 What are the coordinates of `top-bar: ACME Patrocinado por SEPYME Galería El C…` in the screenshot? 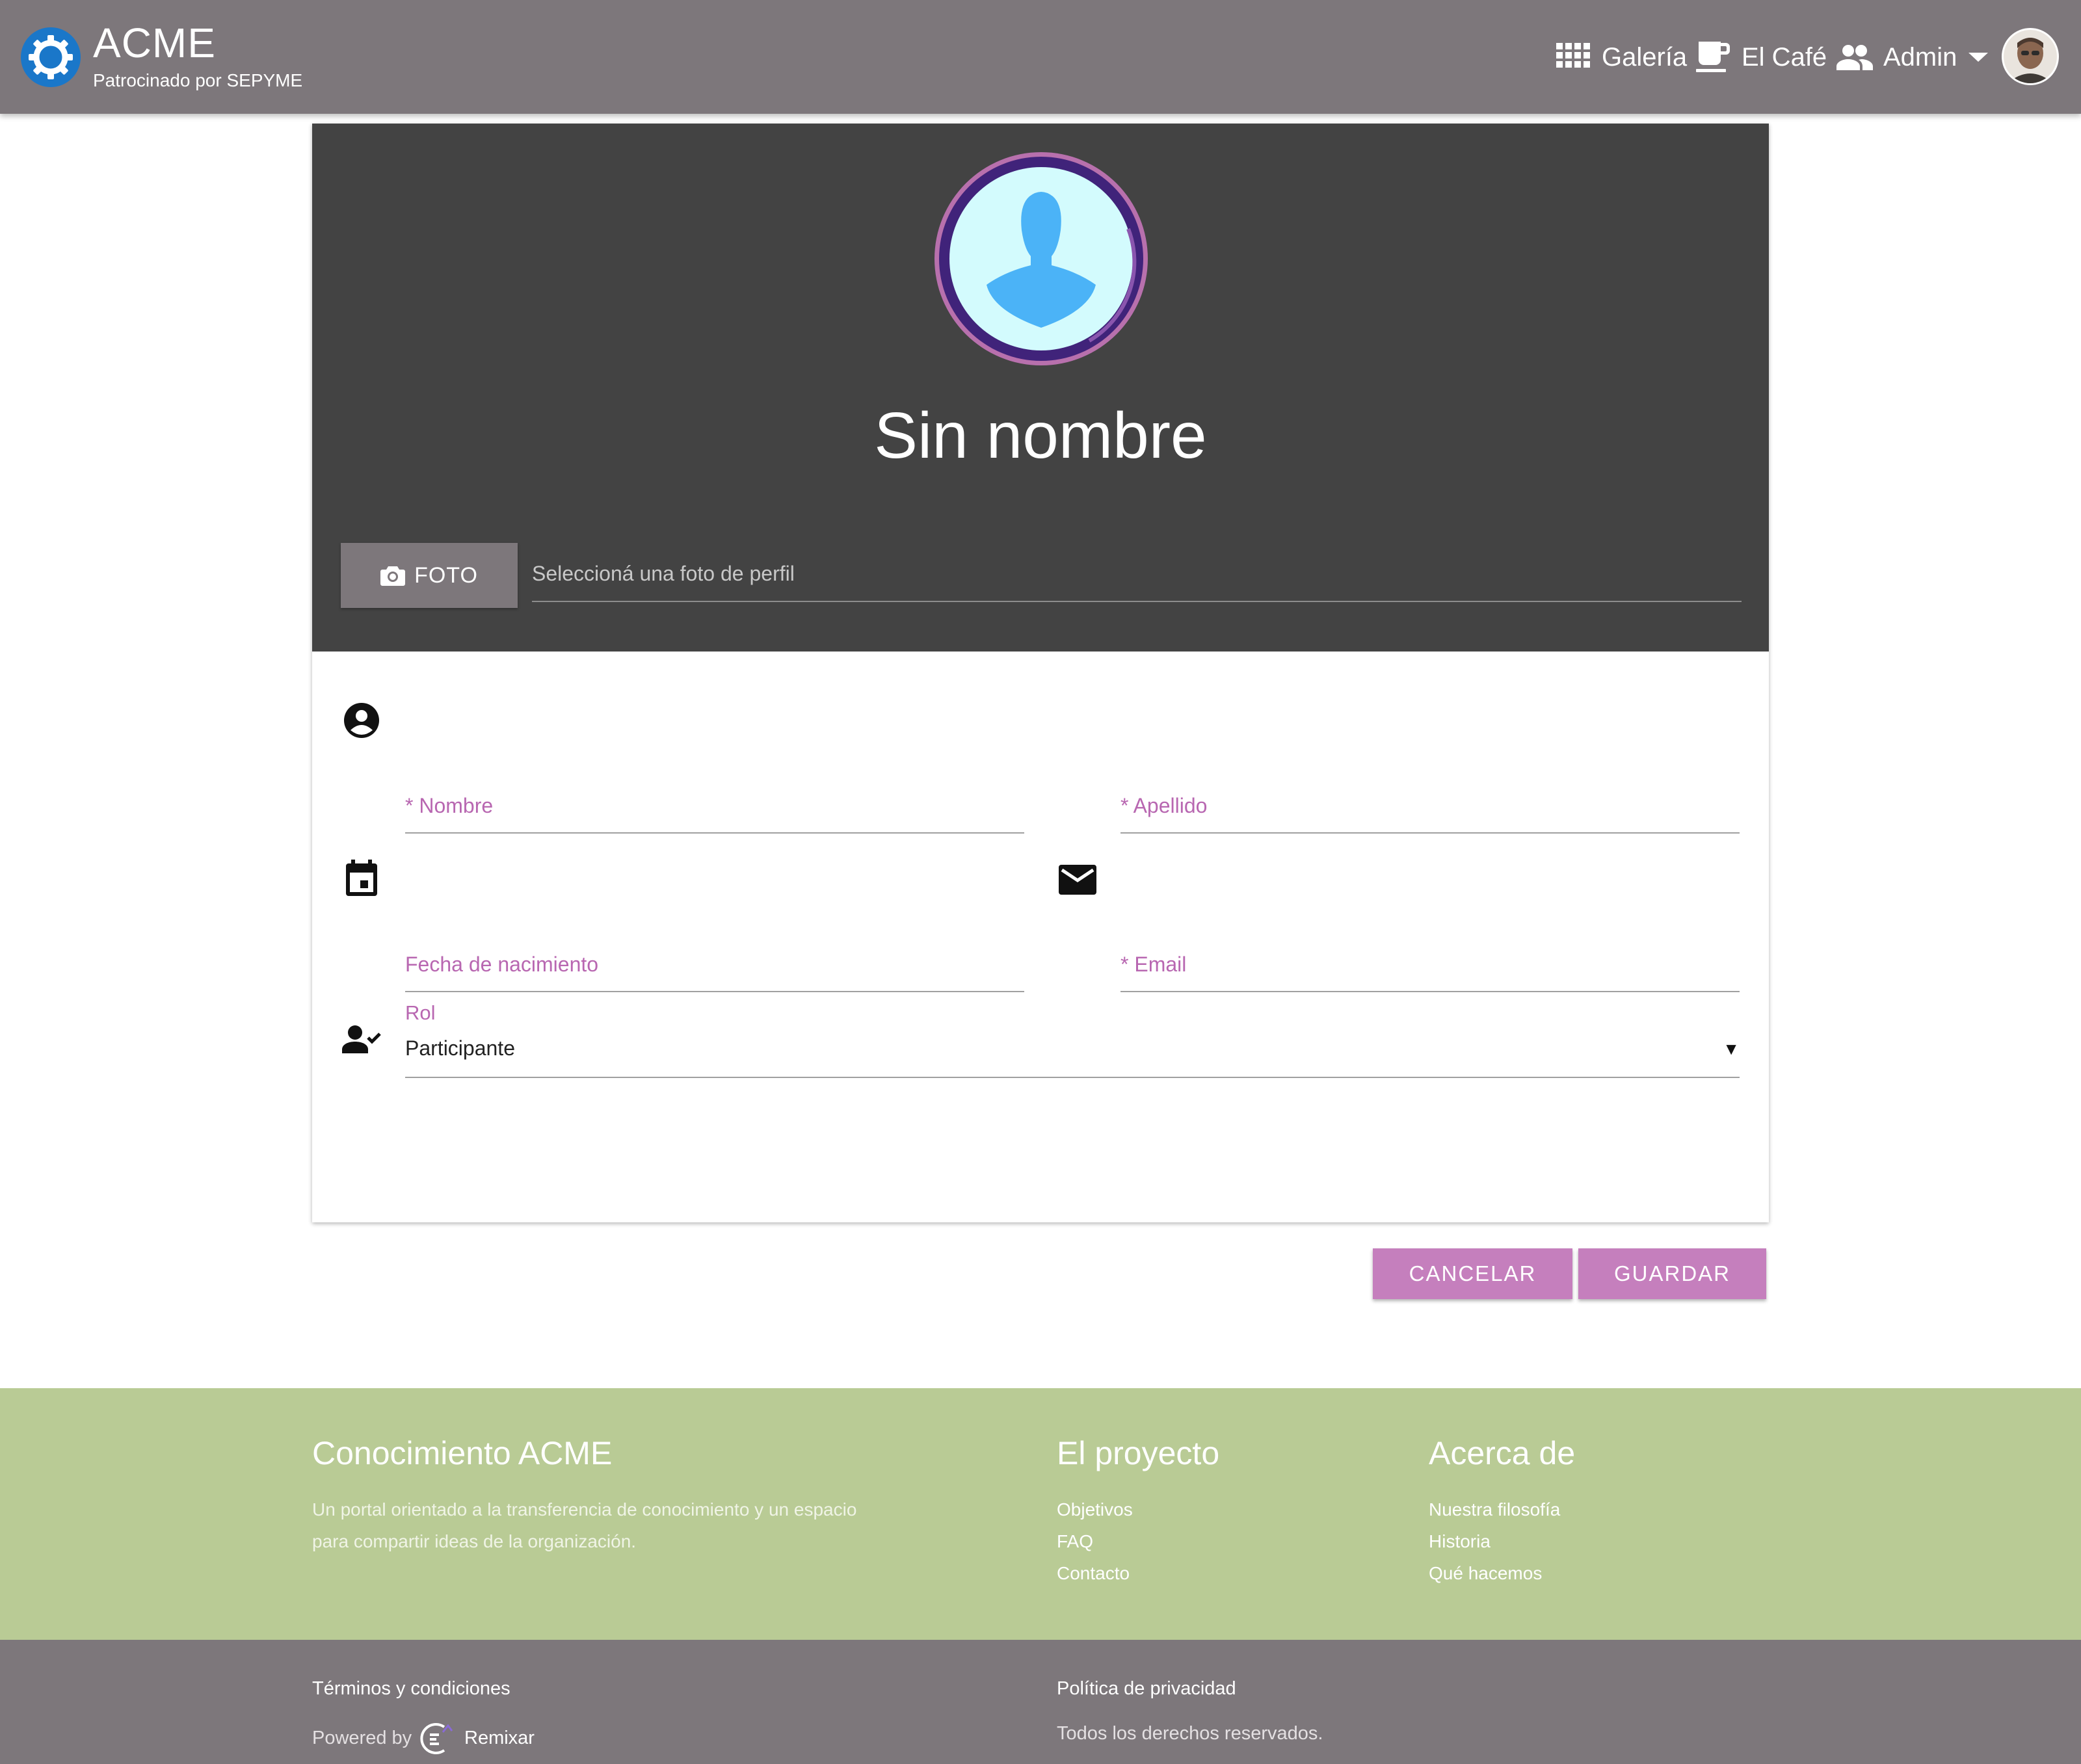 It's located at (1040, 57).